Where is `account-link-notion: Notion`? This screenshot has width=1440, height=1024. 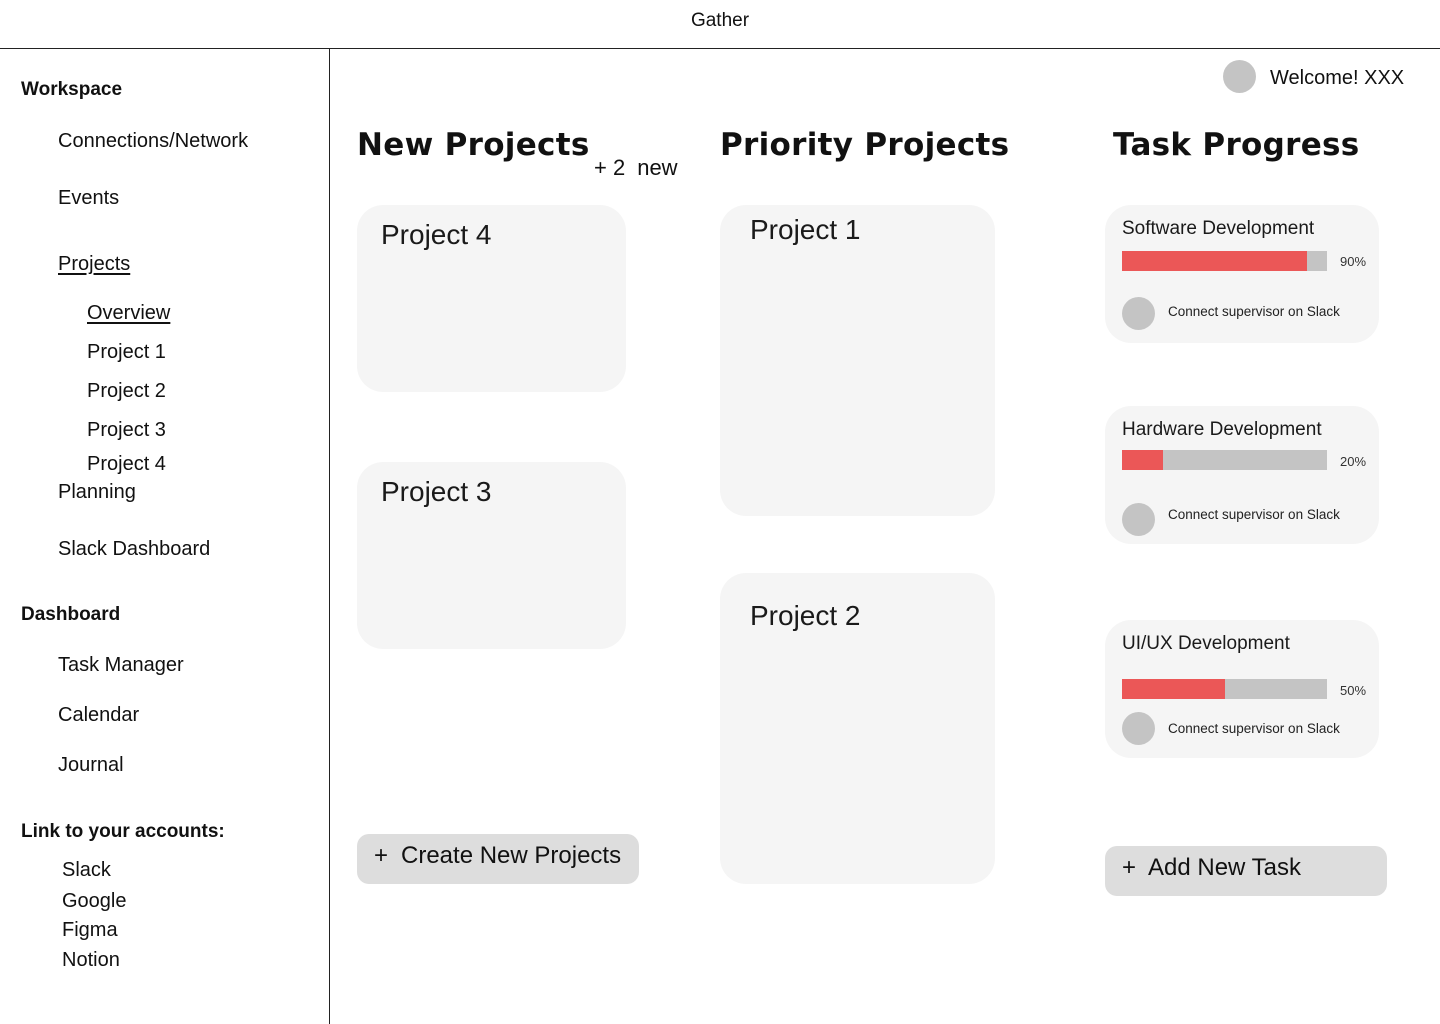
account-link-notion: Notion is located at coordinates (91, 960).